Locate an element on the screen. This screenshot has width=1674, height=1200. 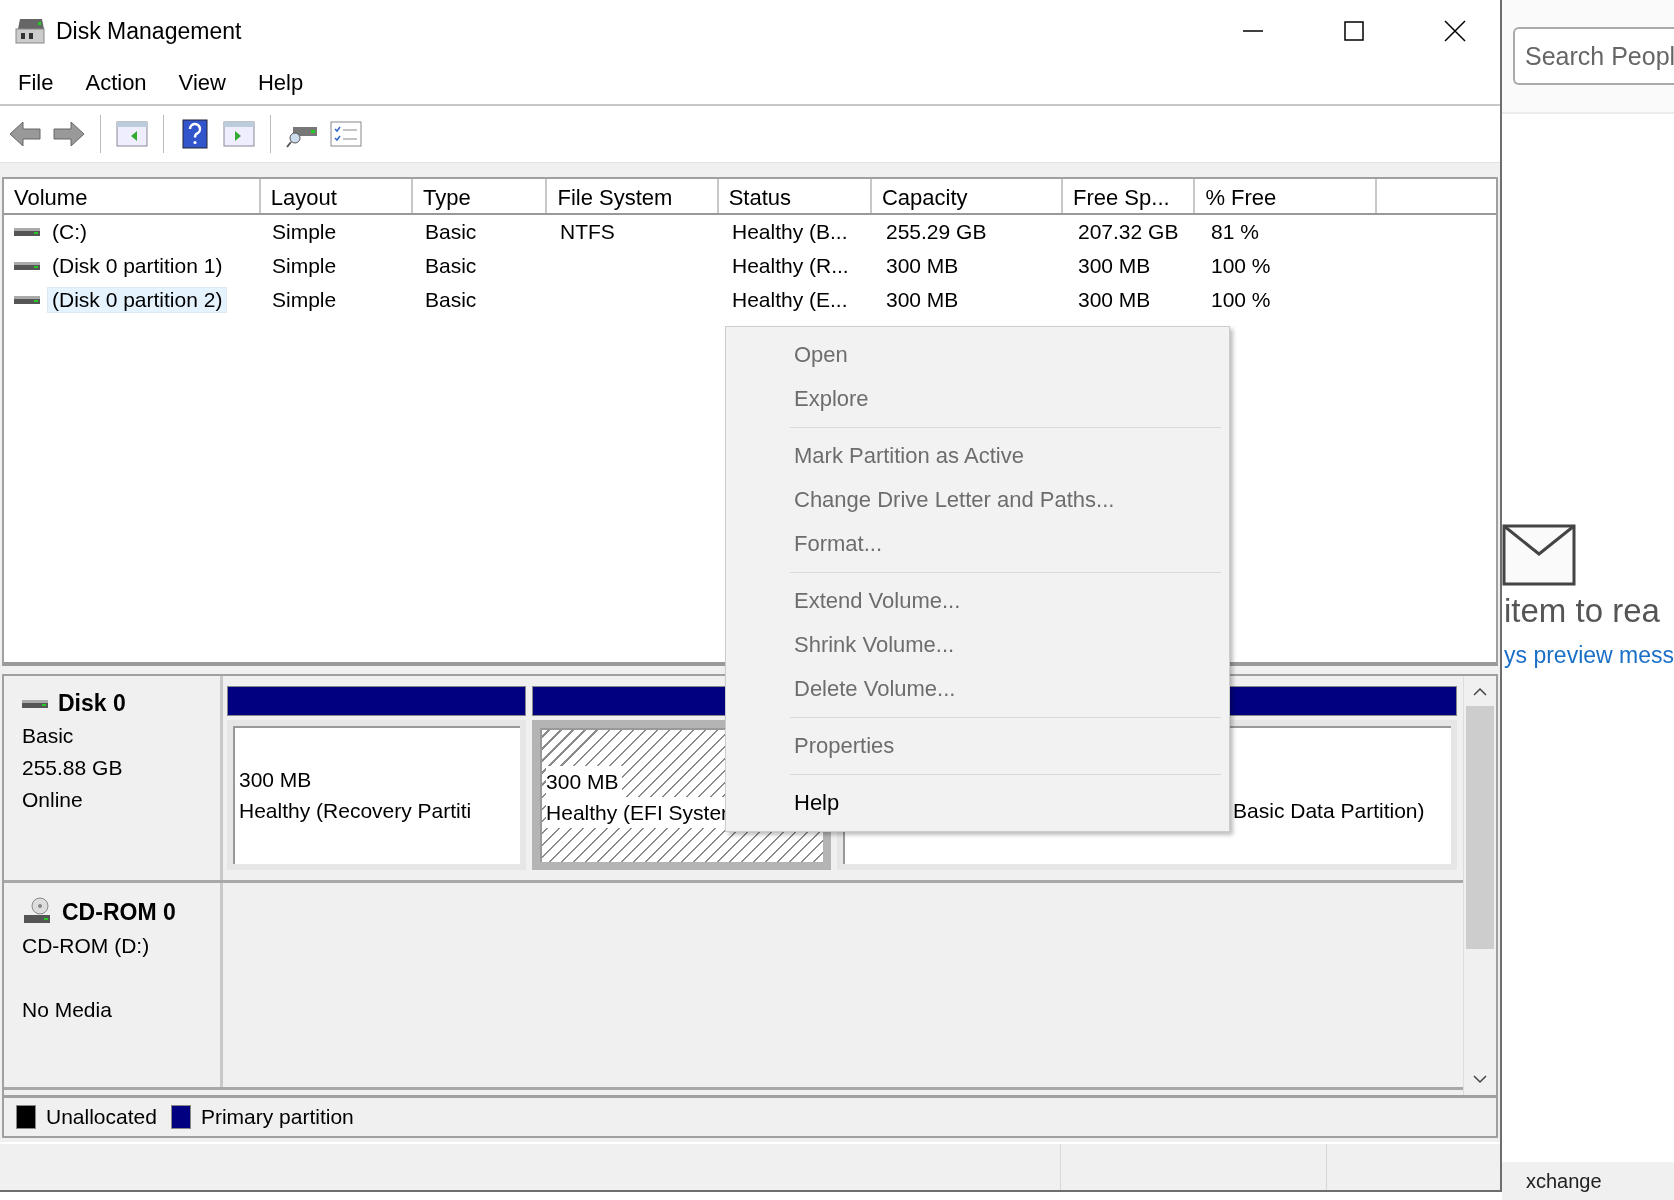
partition-size: 300 MB is located at coordinates (584, 781).